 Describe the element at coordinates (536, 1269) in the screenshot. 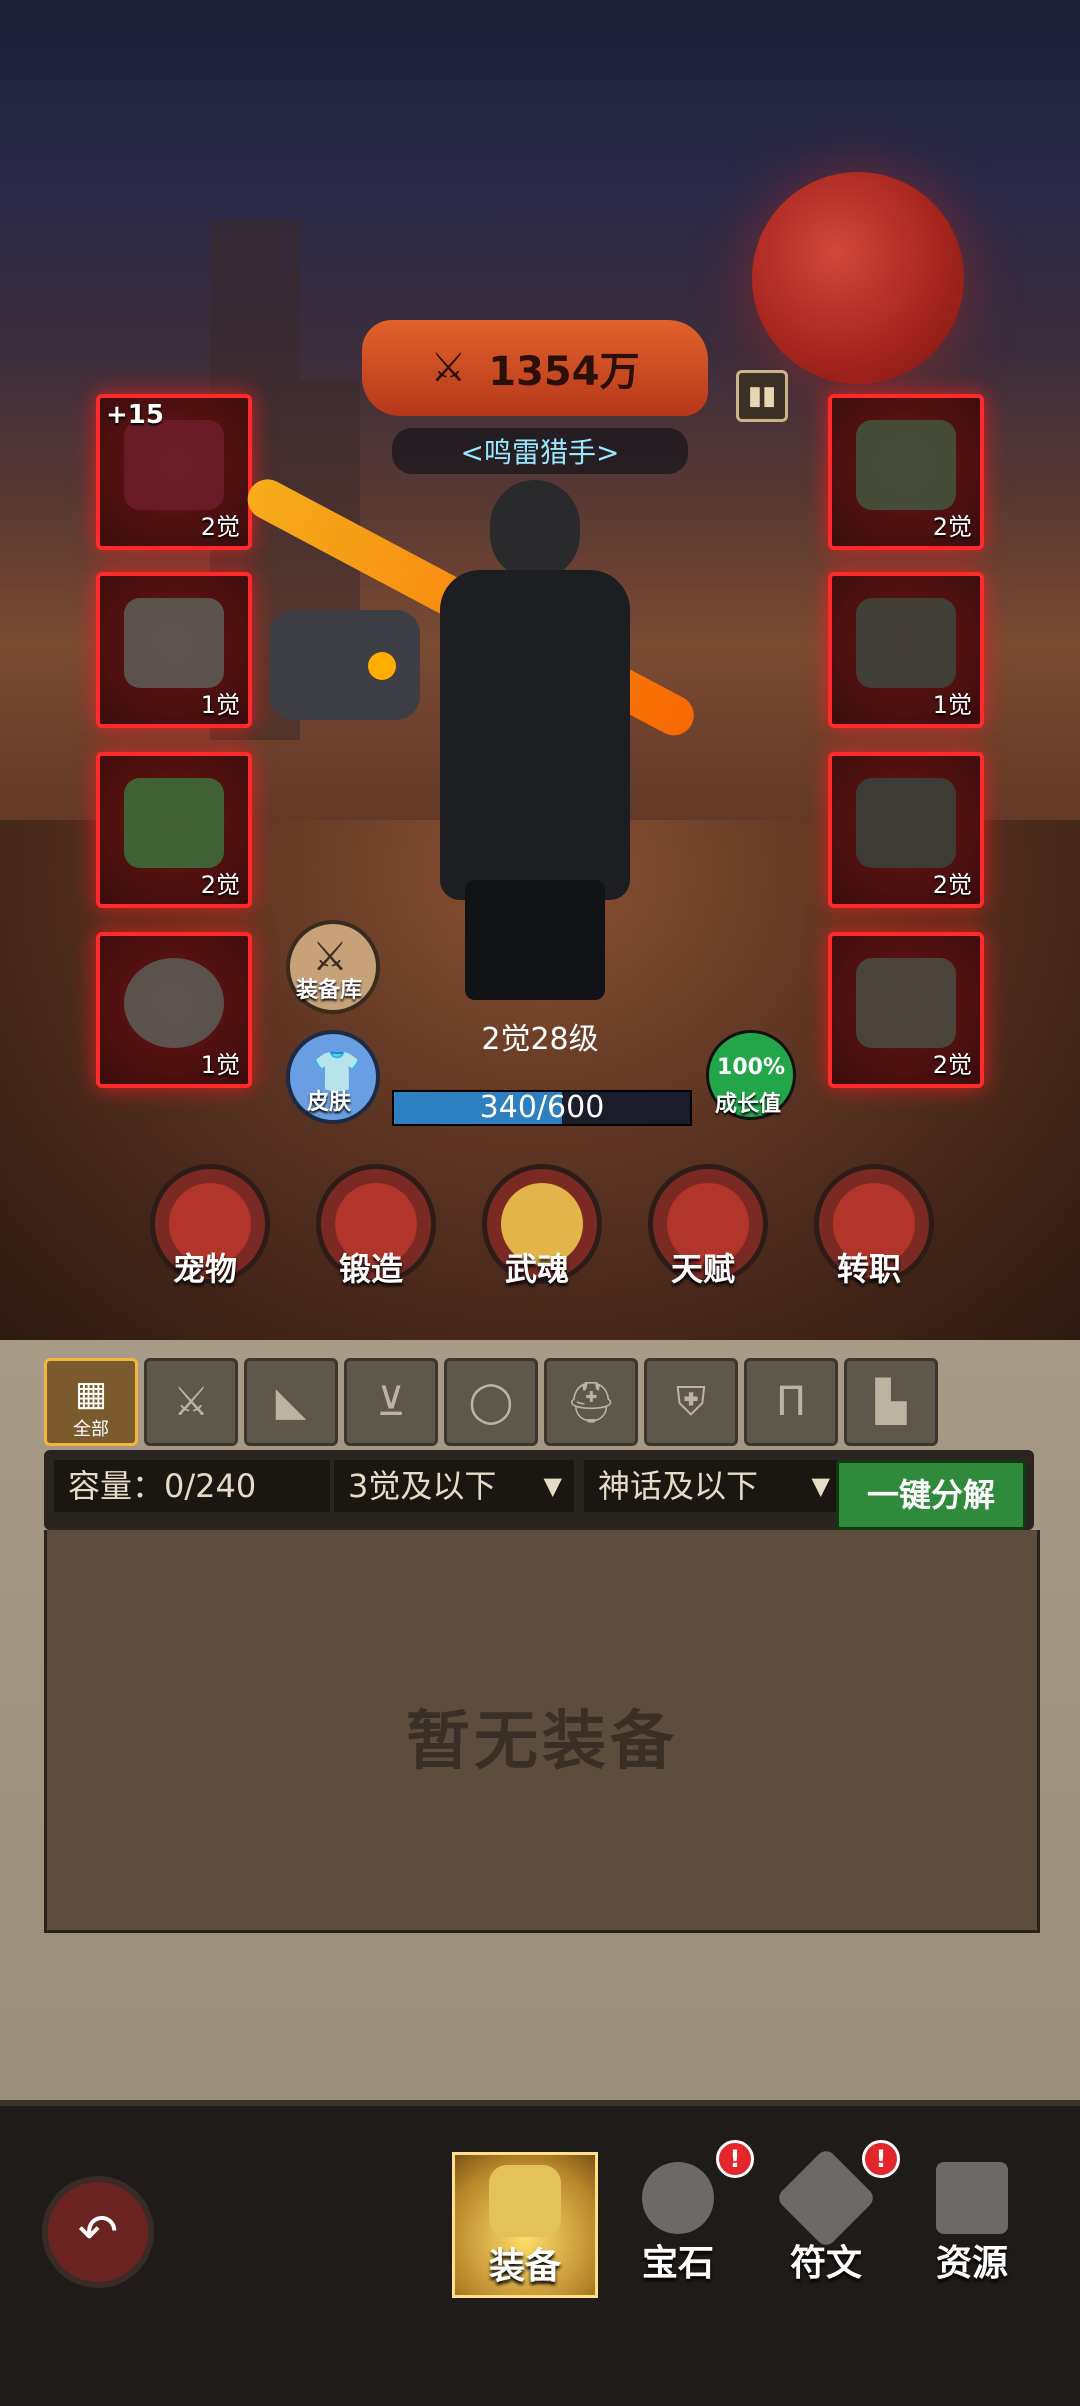

I see `weapon-soul-label: 武魂` at that location.